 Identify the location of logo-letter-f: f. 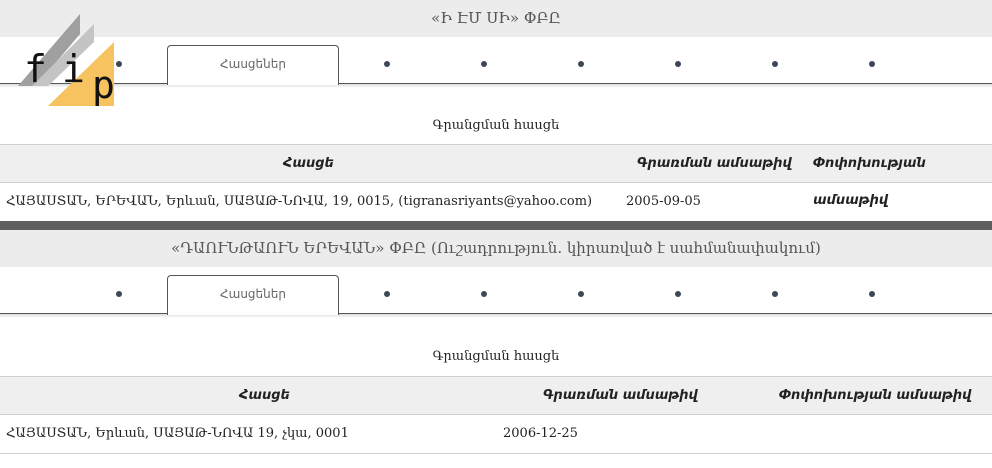
(35, 69).